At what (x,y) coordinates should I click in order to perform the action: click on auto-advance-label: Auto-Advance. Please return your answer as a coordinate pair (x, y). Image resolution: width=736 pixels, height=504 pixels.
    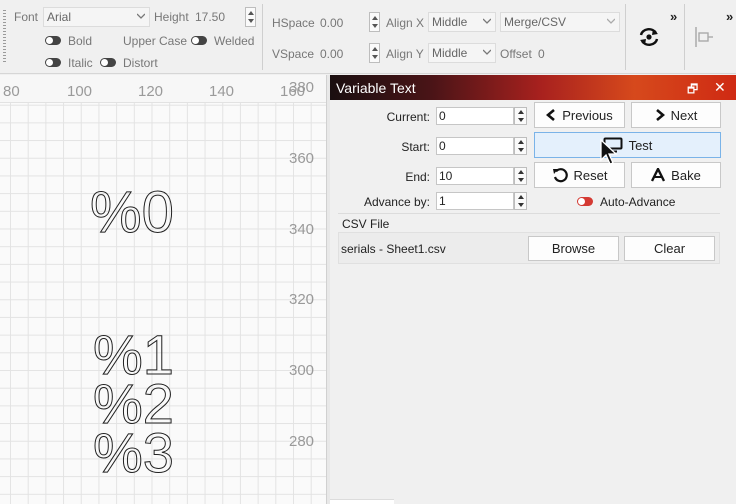
    Looking at the image, I should click on (638, 202).